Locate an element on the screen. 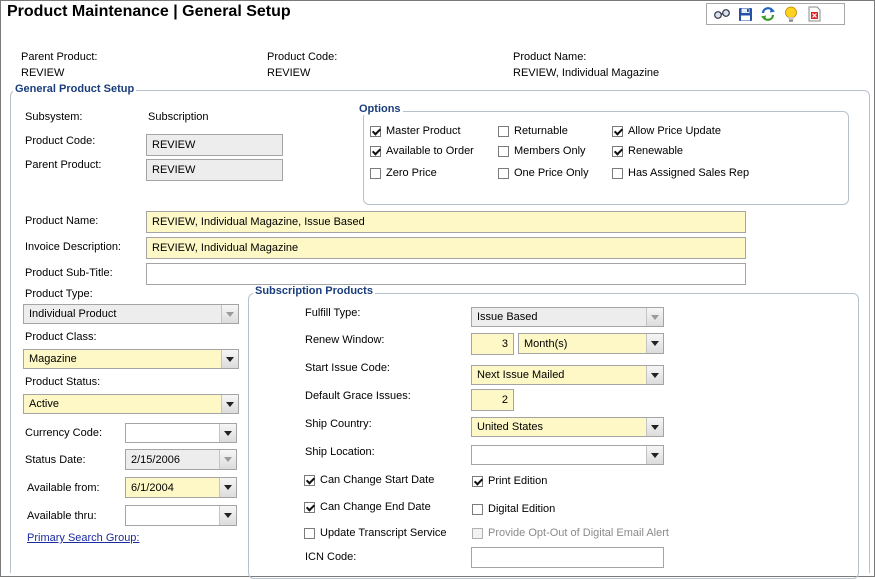 Image resolution: width=875 pixels, height=579 pixels. primary-search-group-link: Primary Search Group: is located at coordinates (83, 538).